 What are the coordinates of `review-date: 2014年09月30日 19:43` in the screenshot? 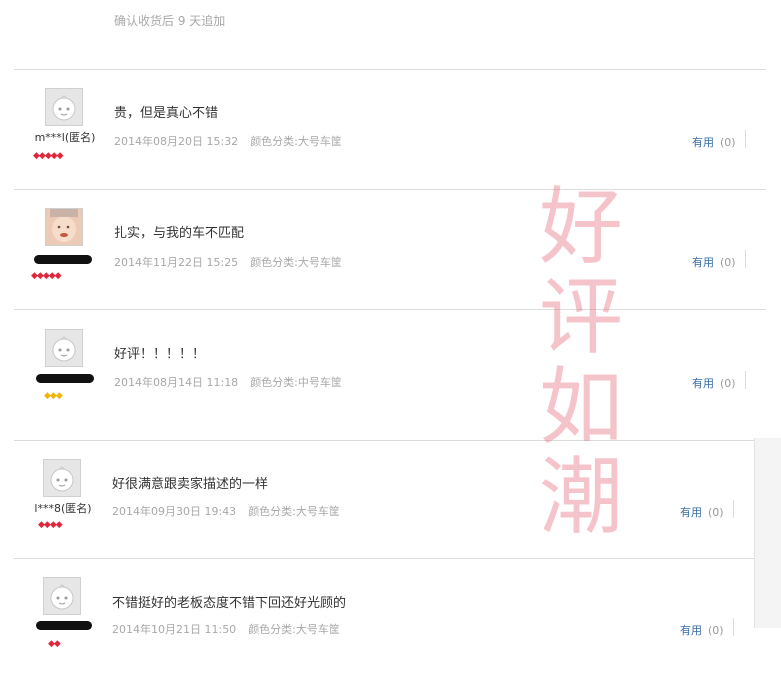 It's located at (174, 511).